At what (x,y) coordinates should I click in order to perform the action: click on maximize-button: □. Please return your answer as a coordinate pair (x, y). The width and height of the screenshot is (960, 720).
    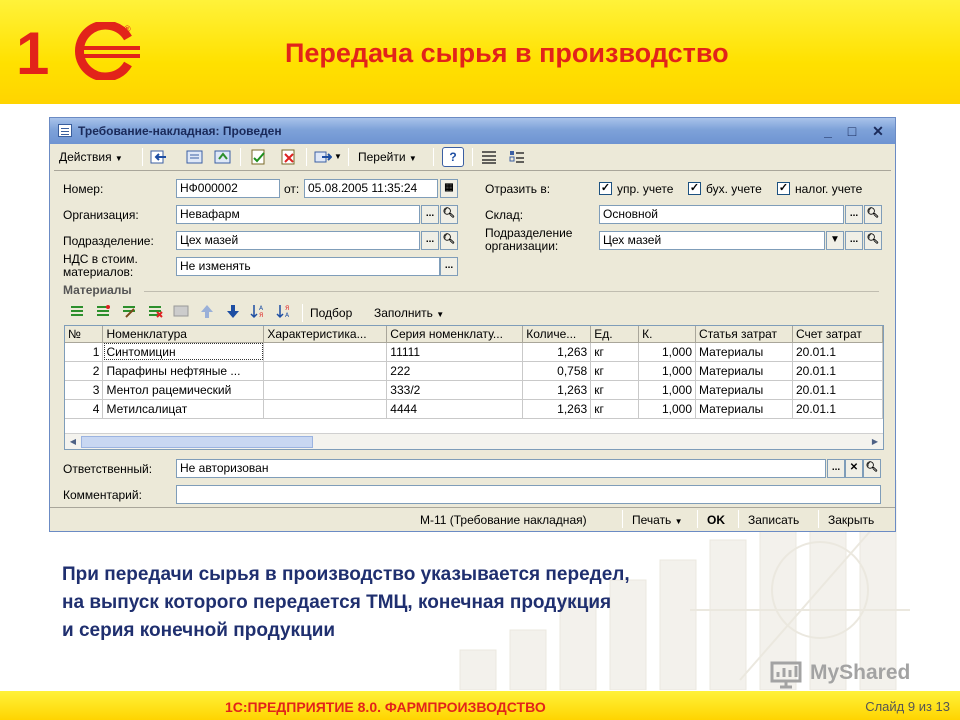
    Looking at the image, I should click on (852, 131).